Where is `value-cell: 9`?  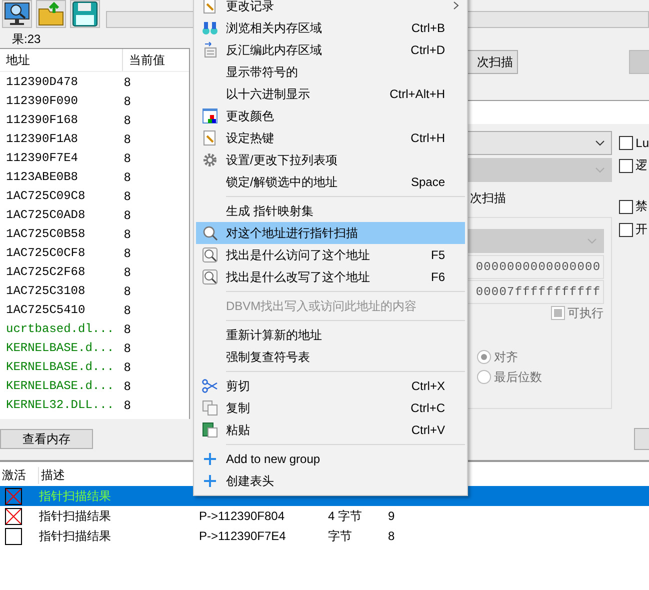
value-cell: 9 is located at coordinates (391, 516).